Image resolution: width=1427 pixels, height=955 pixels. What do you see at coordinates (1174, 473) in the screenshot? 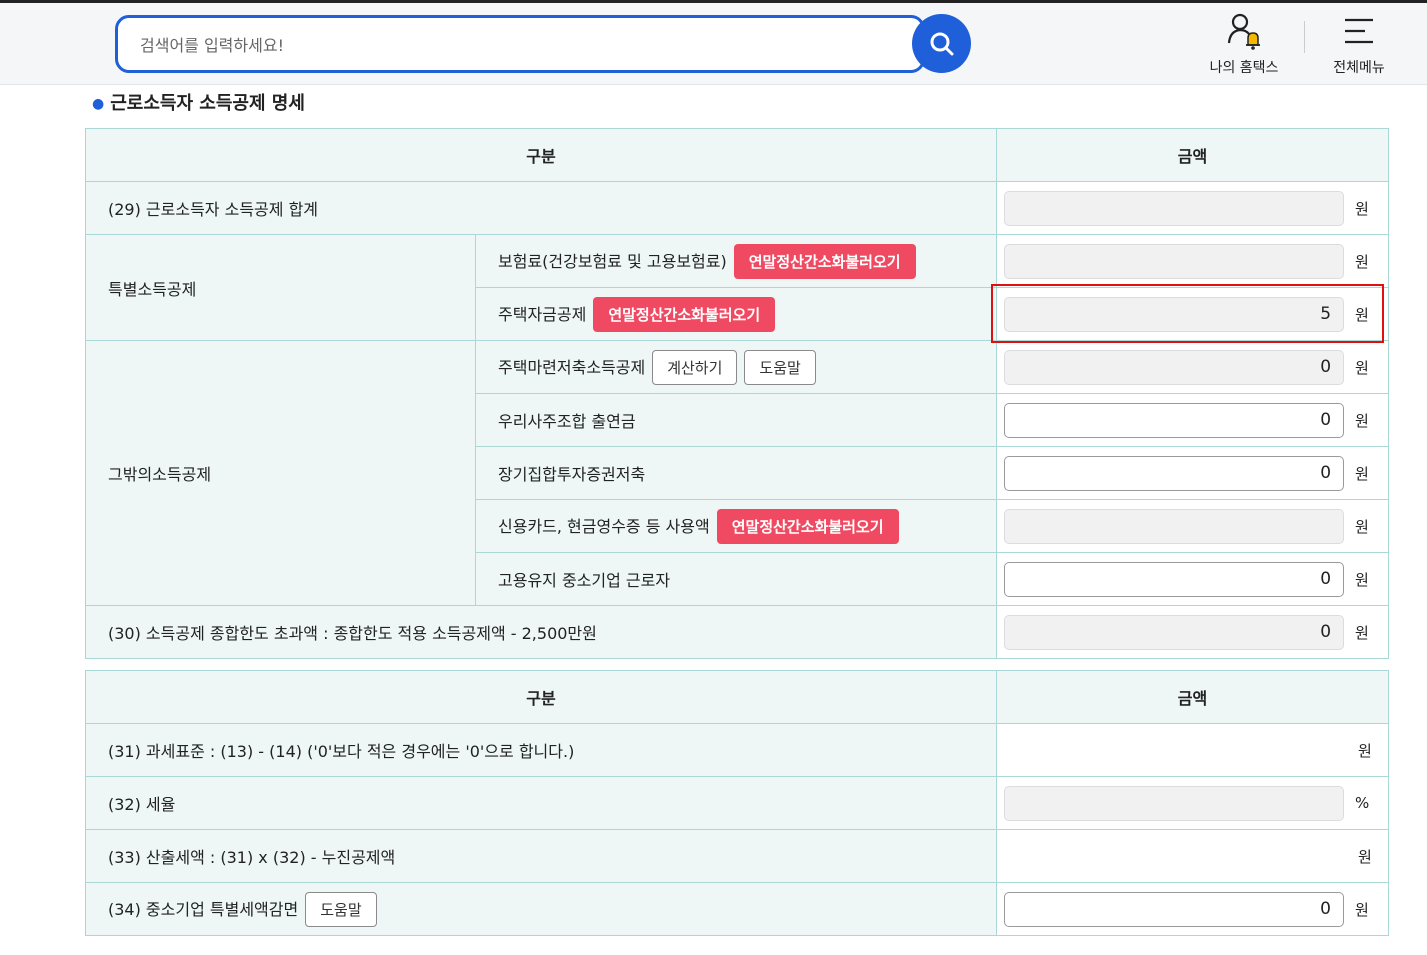
I see `long-term-fund-amount-input: 0` at bounding box center [1174, 473].